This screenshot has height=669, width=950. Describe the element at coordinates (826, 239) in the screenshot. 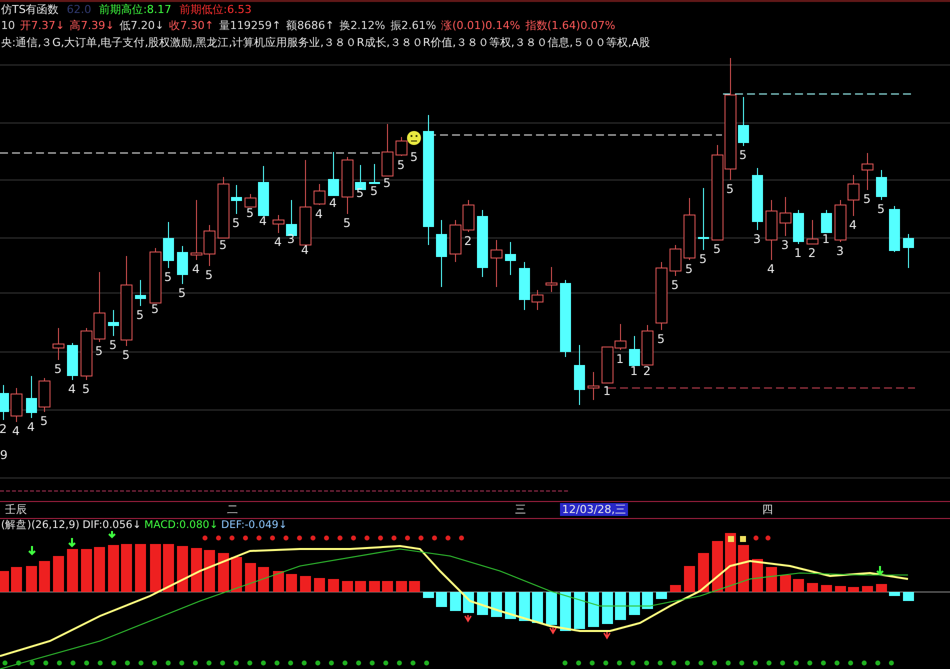

I see `wave-count-label: 1` at that location.